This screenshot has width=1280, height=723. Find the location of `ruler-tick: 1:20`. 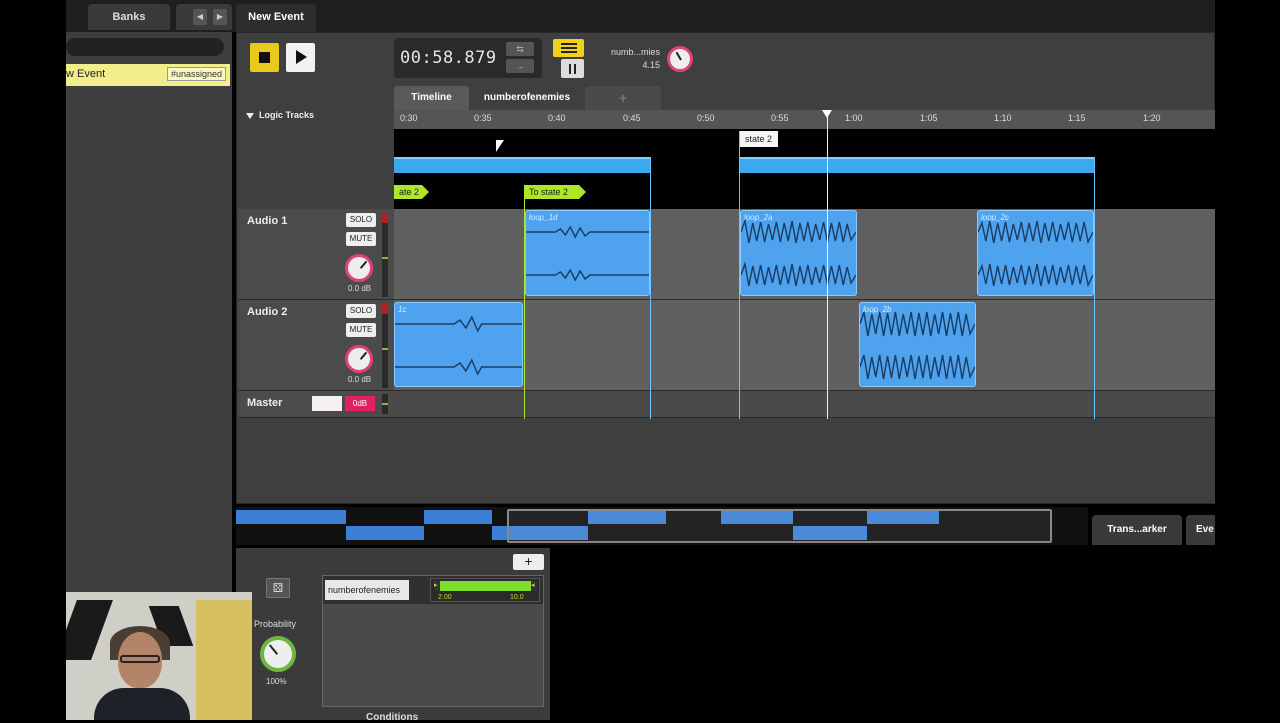

ruler-tick: 1:20 is located at coordinates (1152, 118).